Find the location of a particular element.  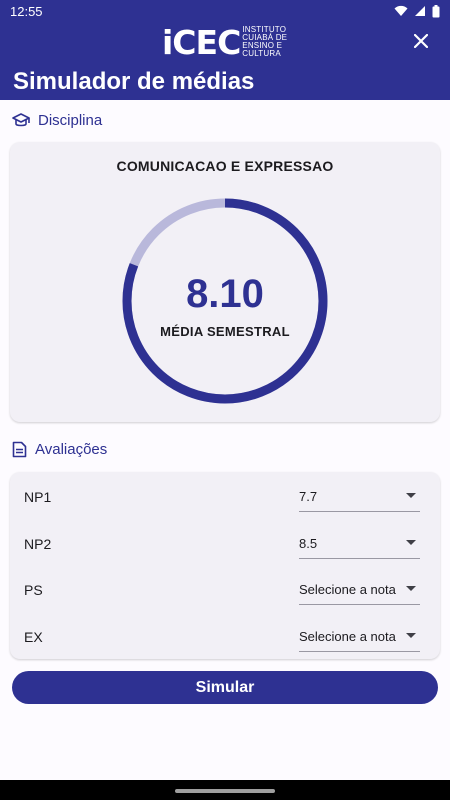

battery-icon is located at coordinates (436, 10).